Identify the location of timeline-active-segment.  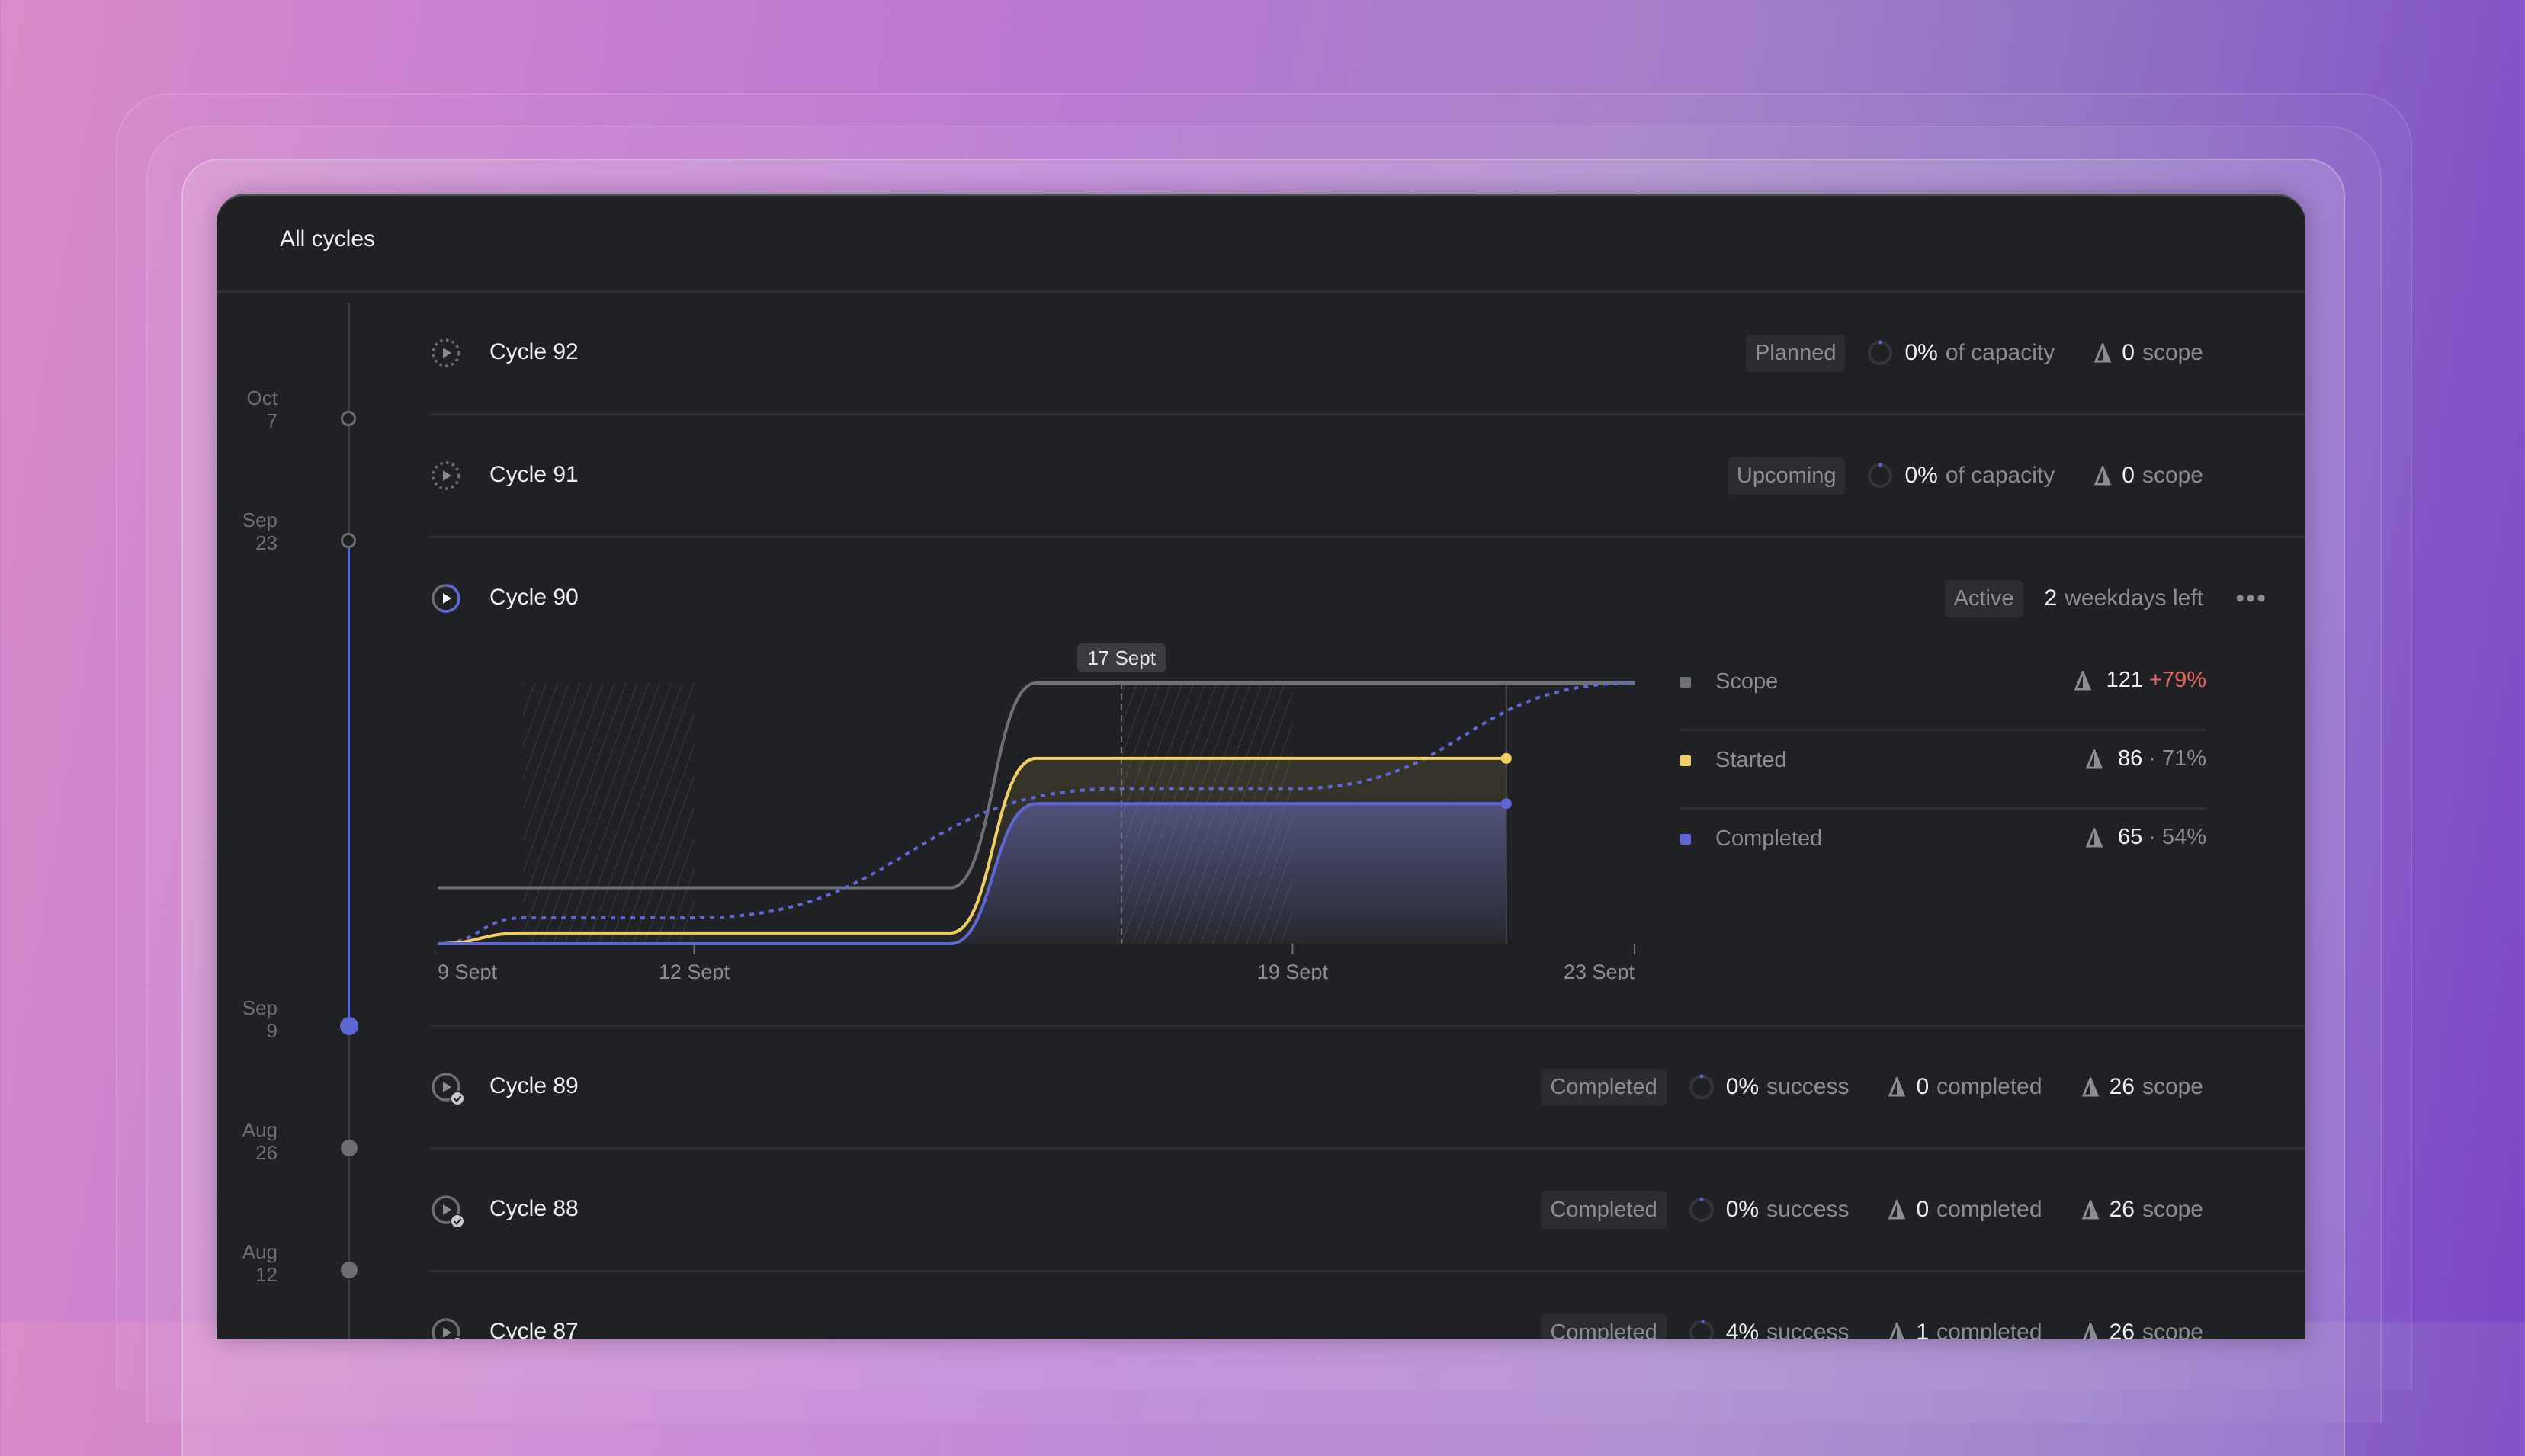
(349, 779).